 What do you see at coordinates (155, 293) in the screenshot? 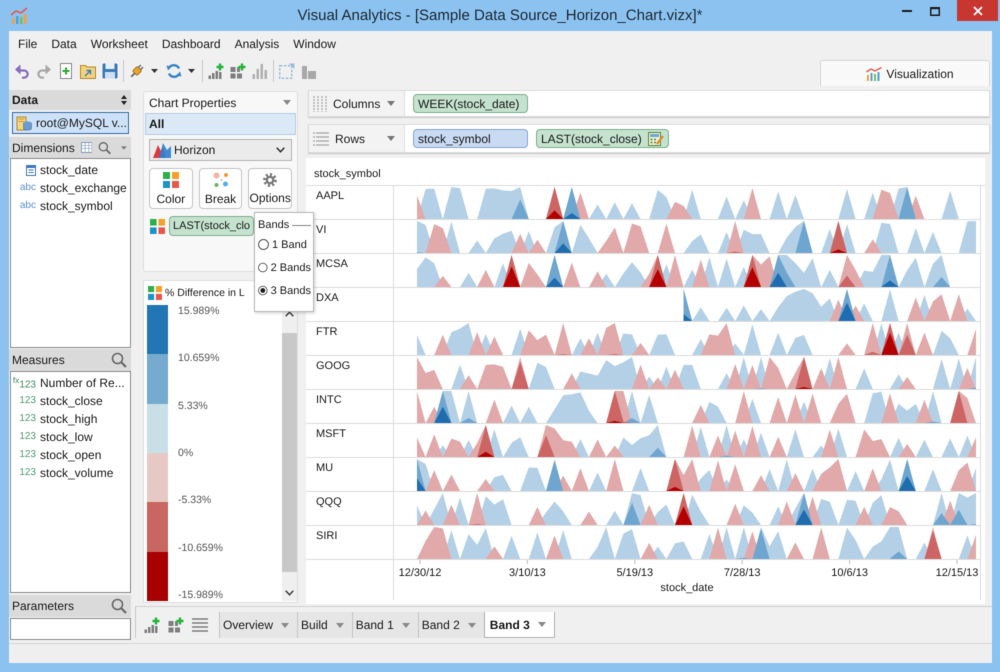
I see `color-squares-icon` at bounding box center [155, 293].